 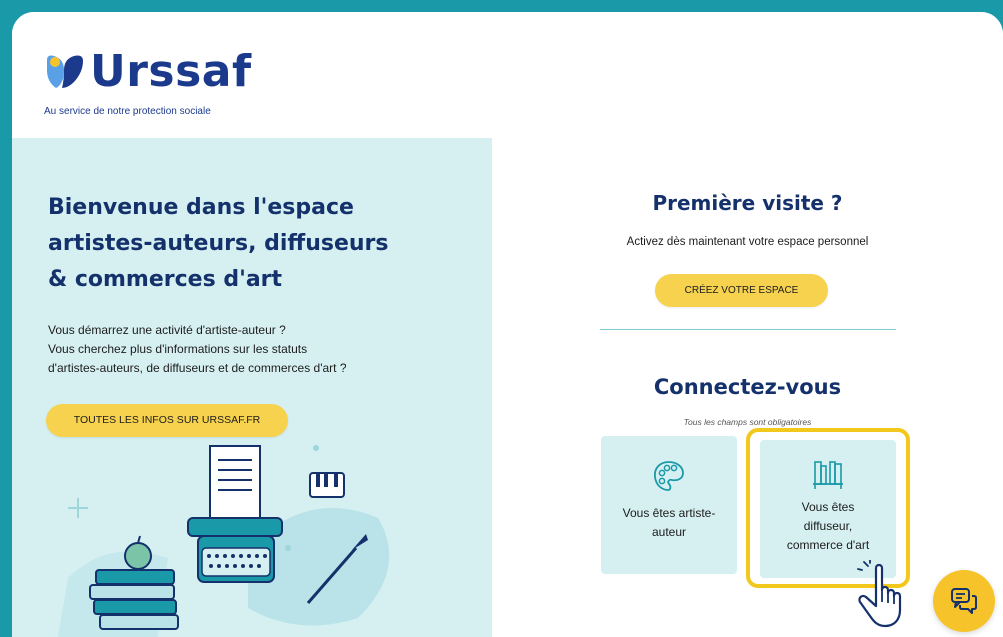 I want to click on connect-title: Connectez-vous, so click(x=747, y=387).